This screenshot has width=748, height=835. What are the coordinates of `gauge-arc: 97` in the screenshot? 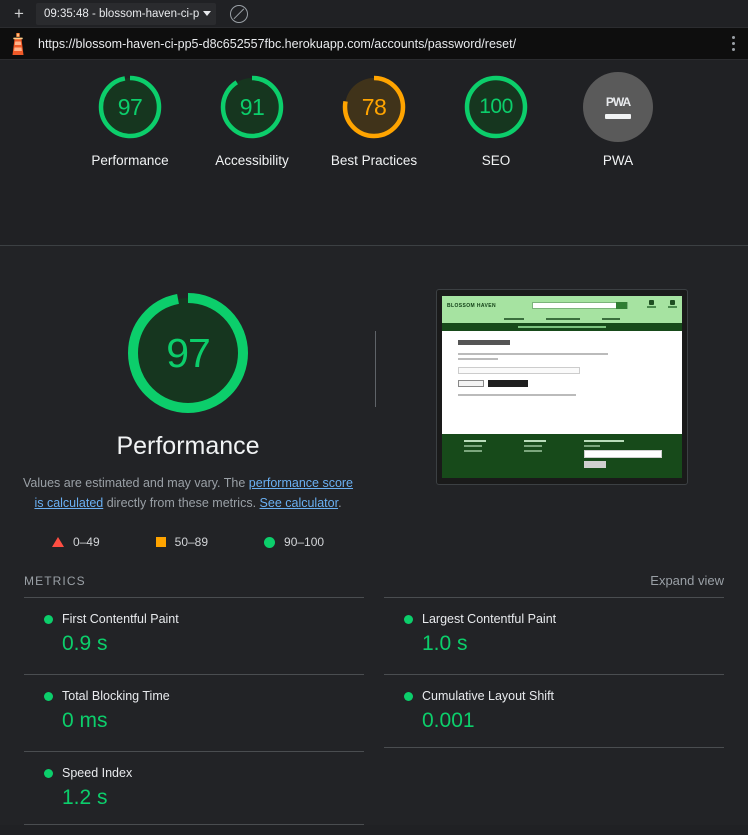 It's located at (130, 107).